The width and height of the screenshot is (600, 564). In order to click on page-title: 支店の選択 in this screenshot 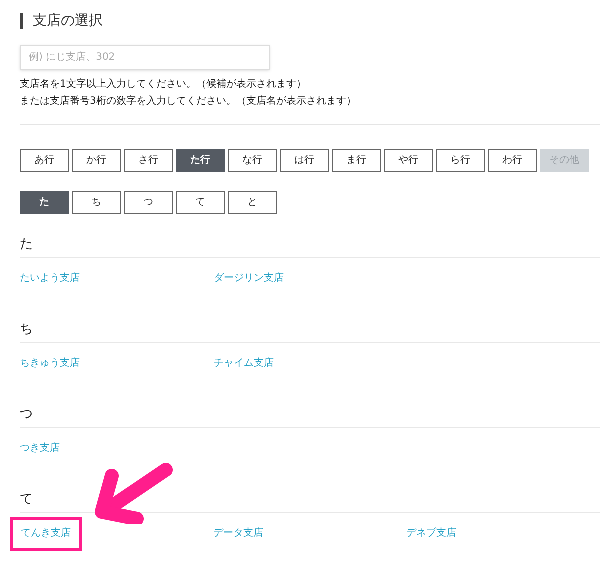, I will do `click(68, 21)`.